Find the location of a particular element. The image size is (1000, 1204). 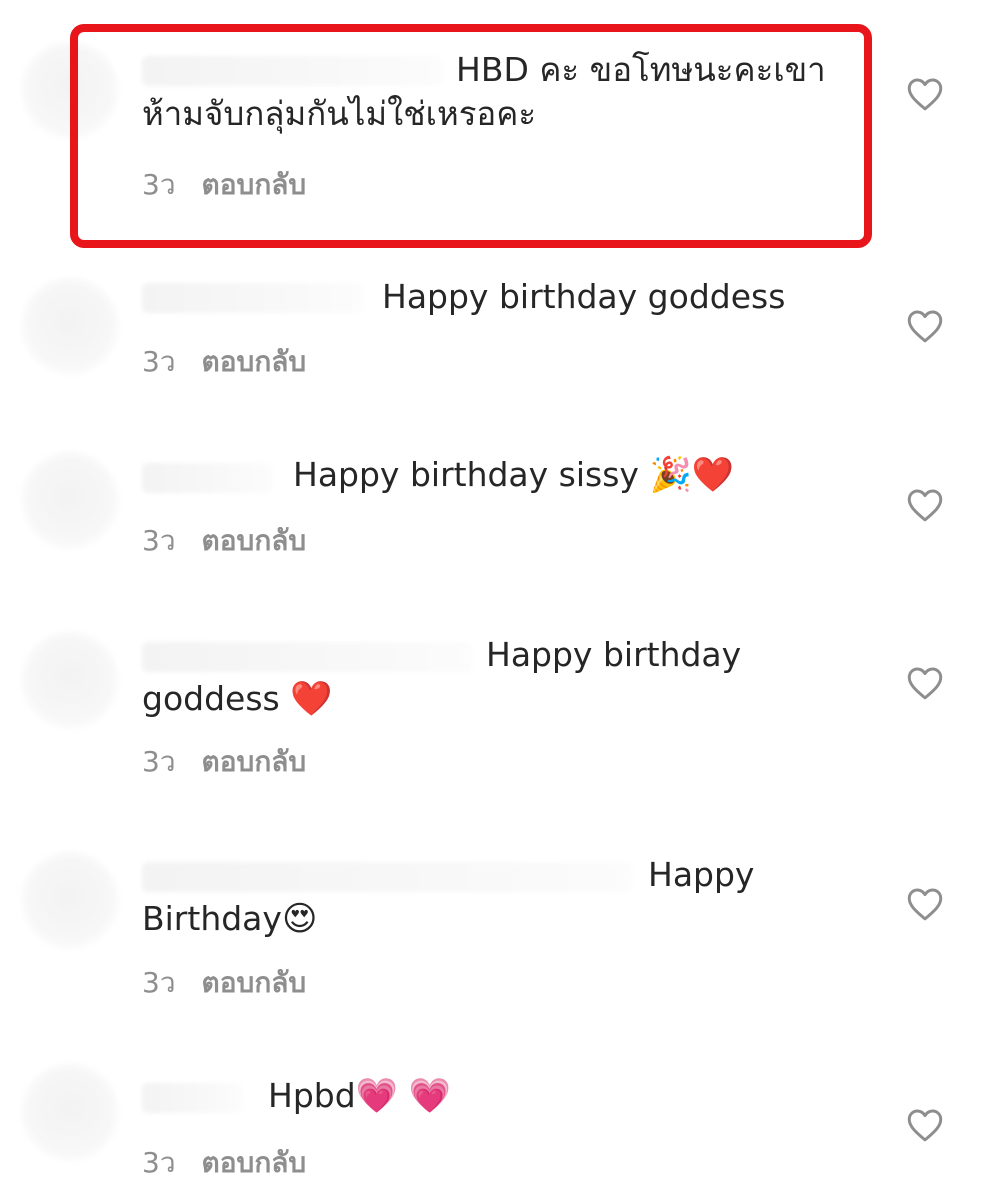

comment-text: Happy birthday goddess ❤️ is located at coordinates (492, 677).